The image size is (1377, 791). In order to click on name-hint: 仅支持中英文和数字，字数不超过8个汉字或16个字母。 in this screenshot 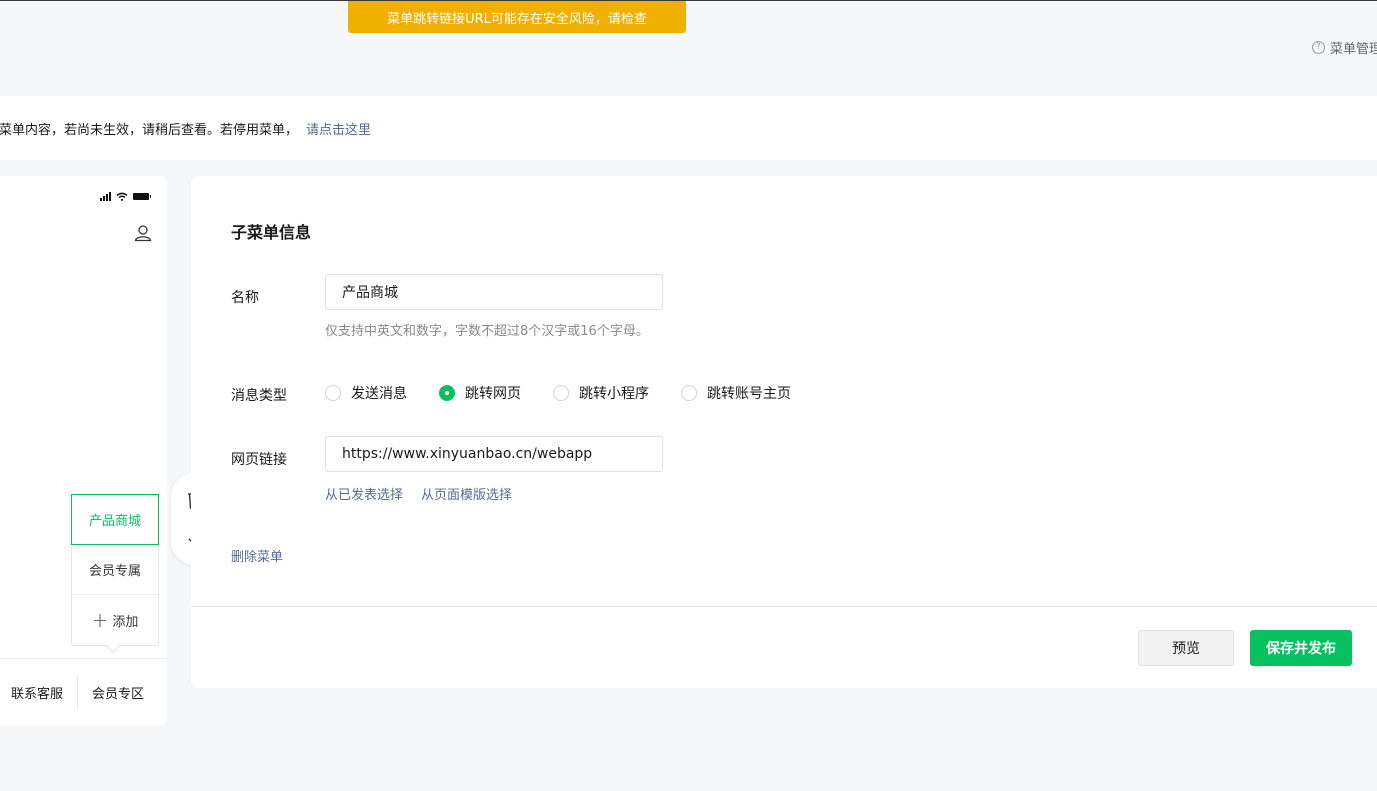, I will do `click(487, 331)`.